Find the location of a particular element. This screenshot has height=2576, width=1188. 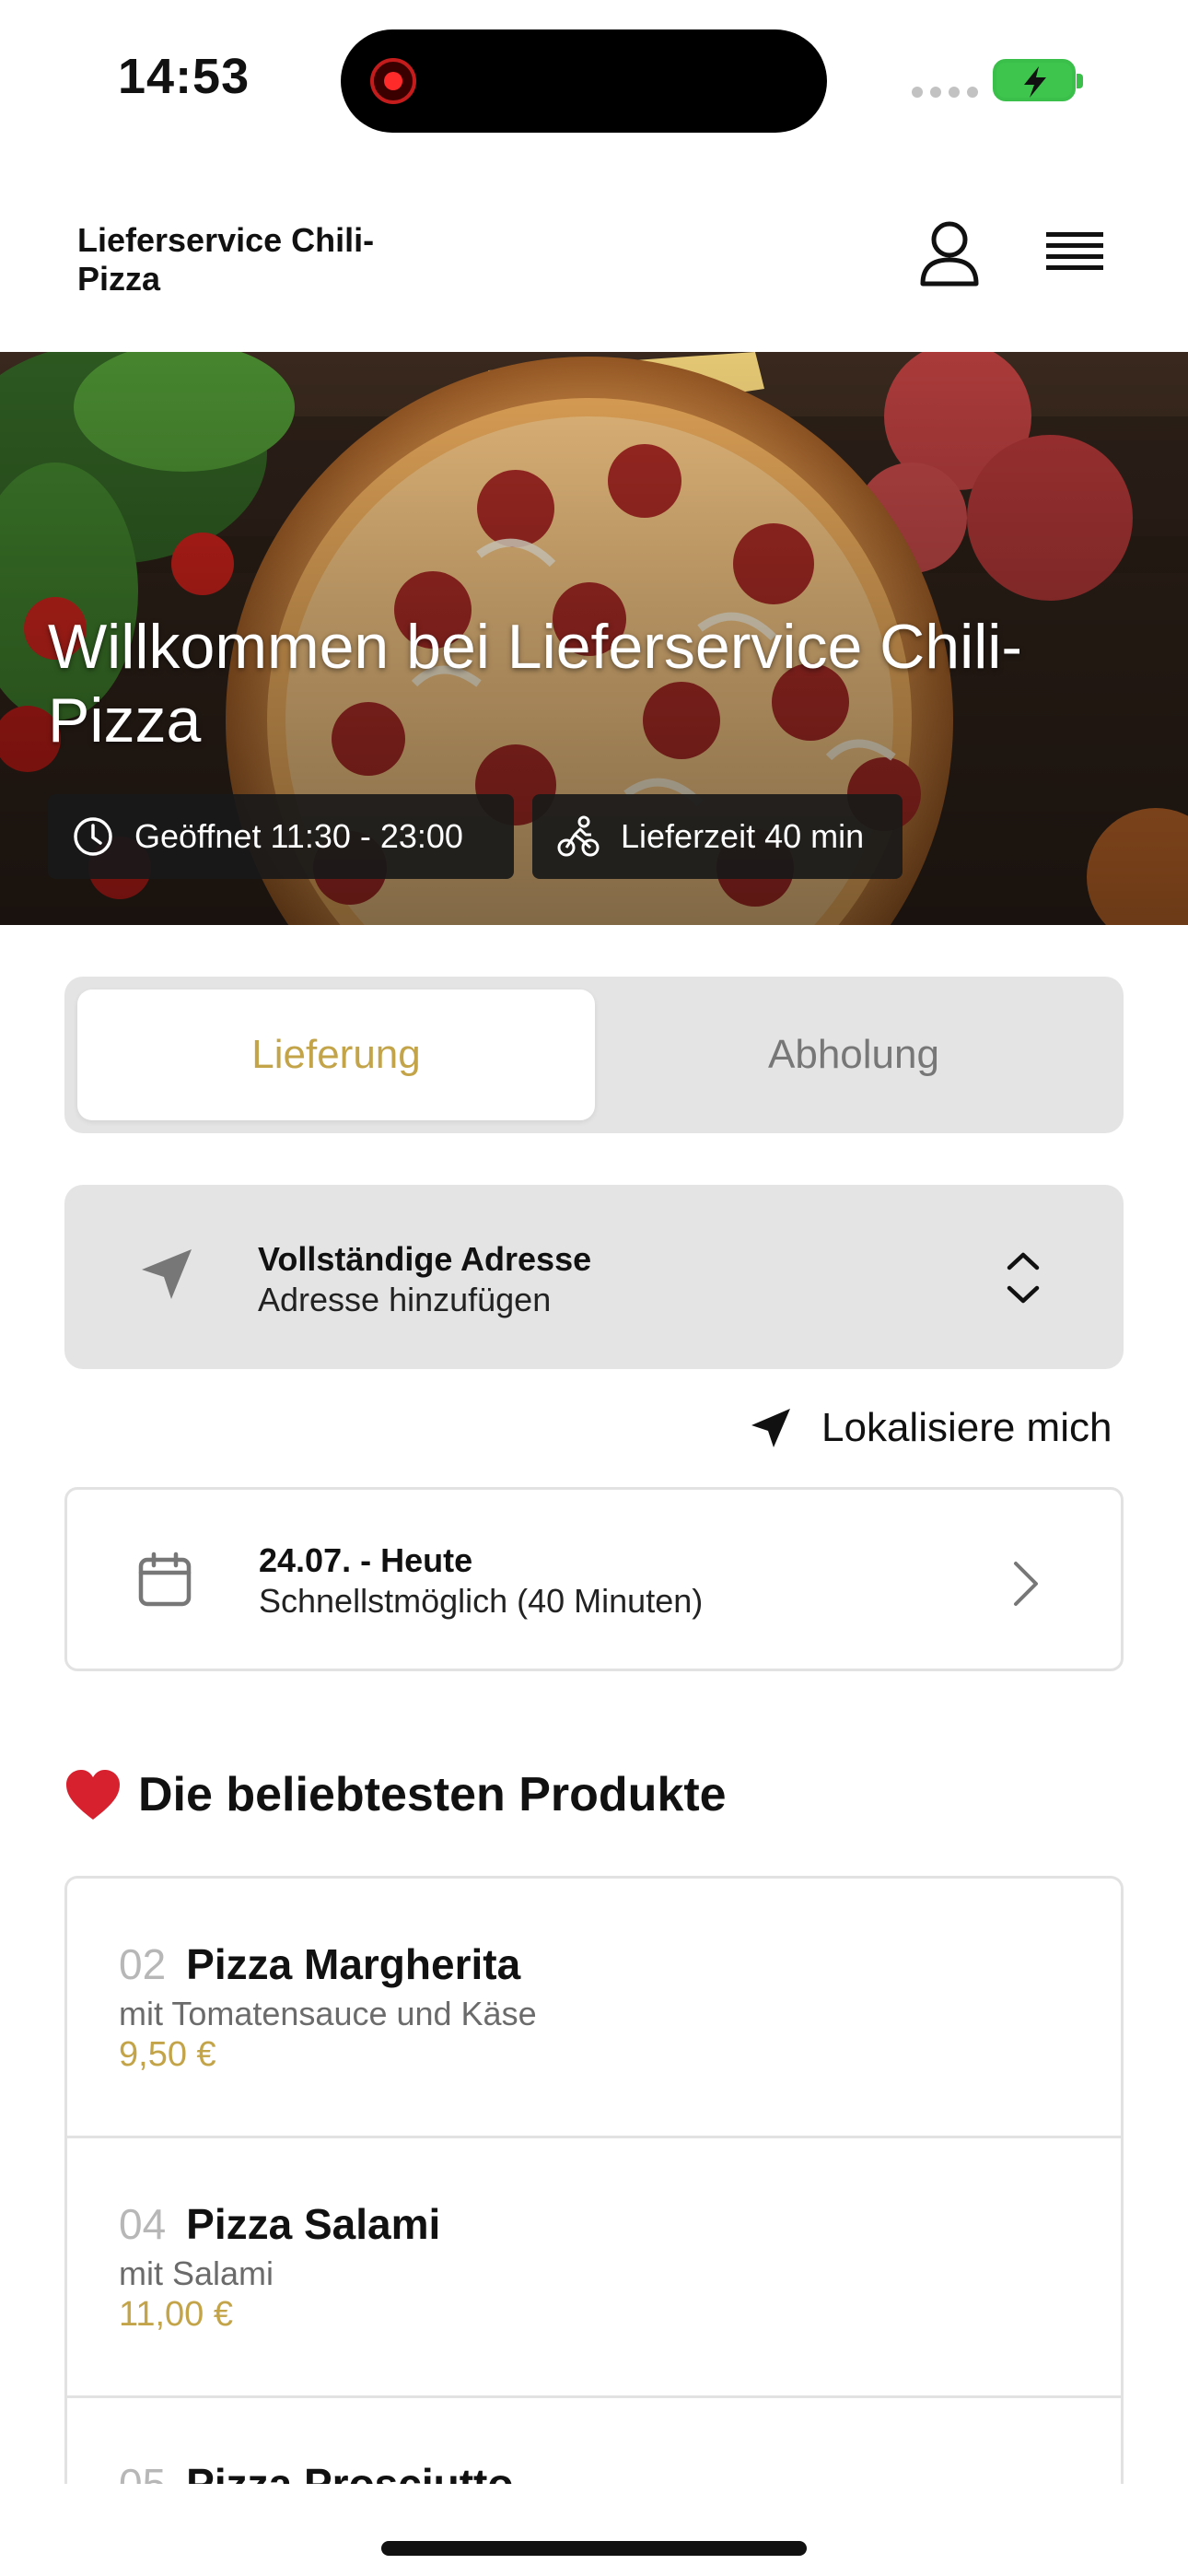

hero-title: Willkommen bei Lieferservice Chili-Pizza is located at coordinates (535, 683).